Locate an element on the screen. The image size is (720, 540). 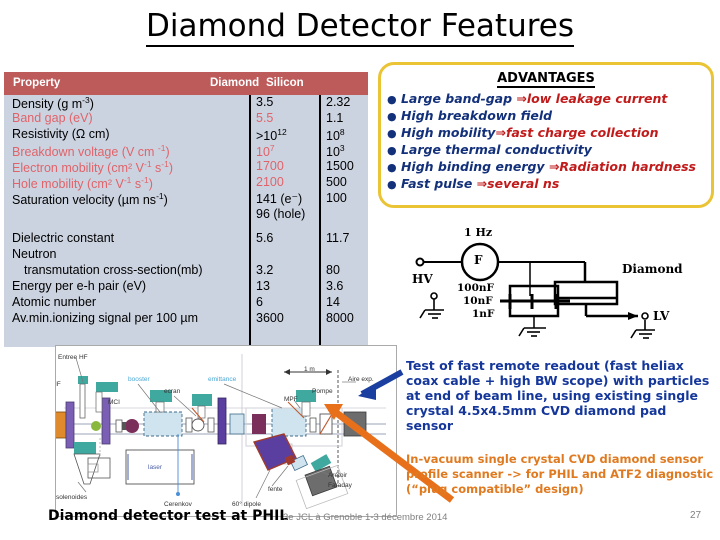
hv-terminal-icon is located at coordinates (420, 262).